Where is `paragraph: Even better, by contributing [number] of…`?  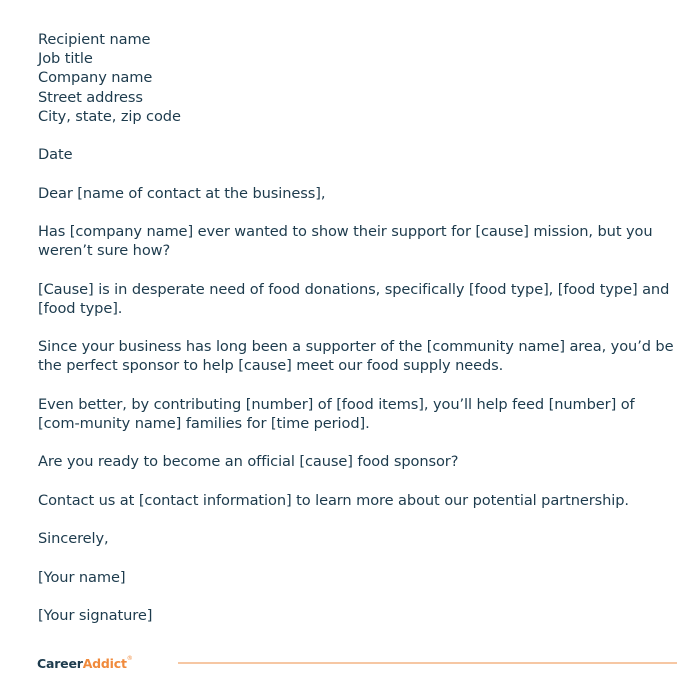 paragraph: Even better, by contributing [number] of… is located at coordinates (336, 413).